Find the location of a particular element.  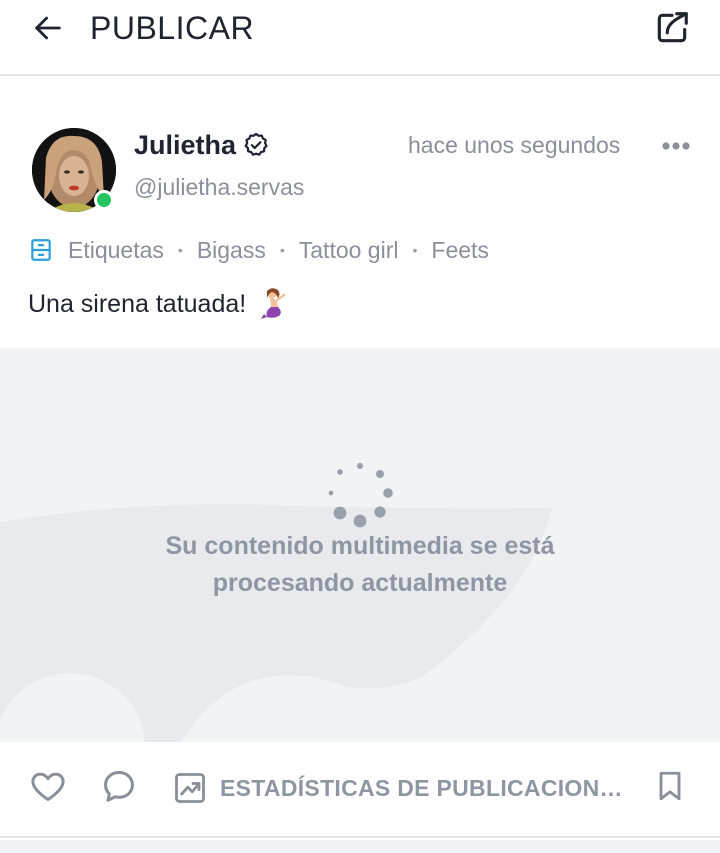

bookmark-icon is located at coordinates (670, 786).